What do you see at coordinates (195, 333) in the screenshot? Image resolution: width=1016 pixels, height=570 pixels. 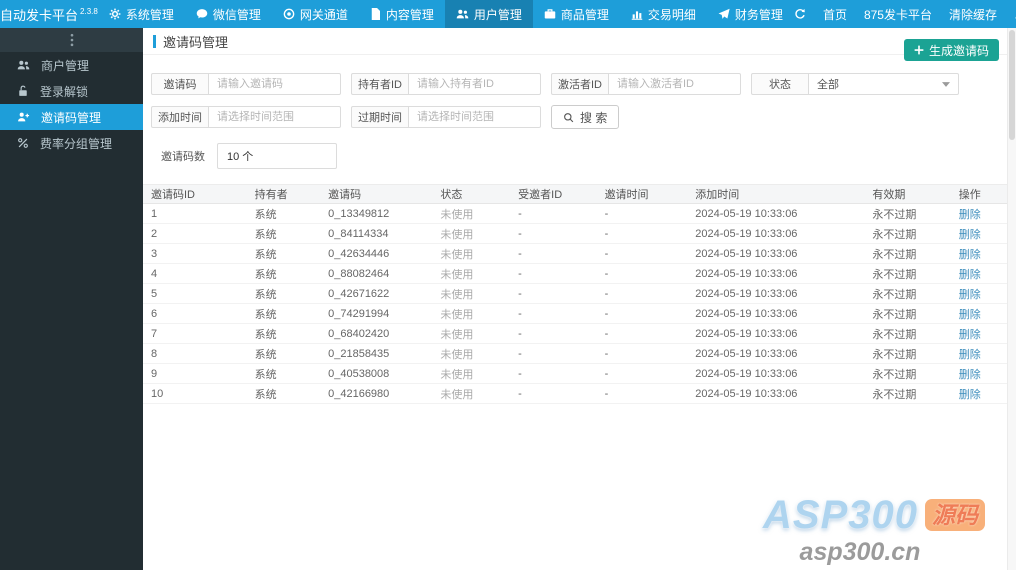 I see `cell-invite-id: 7` at bounding box center [195, 333].